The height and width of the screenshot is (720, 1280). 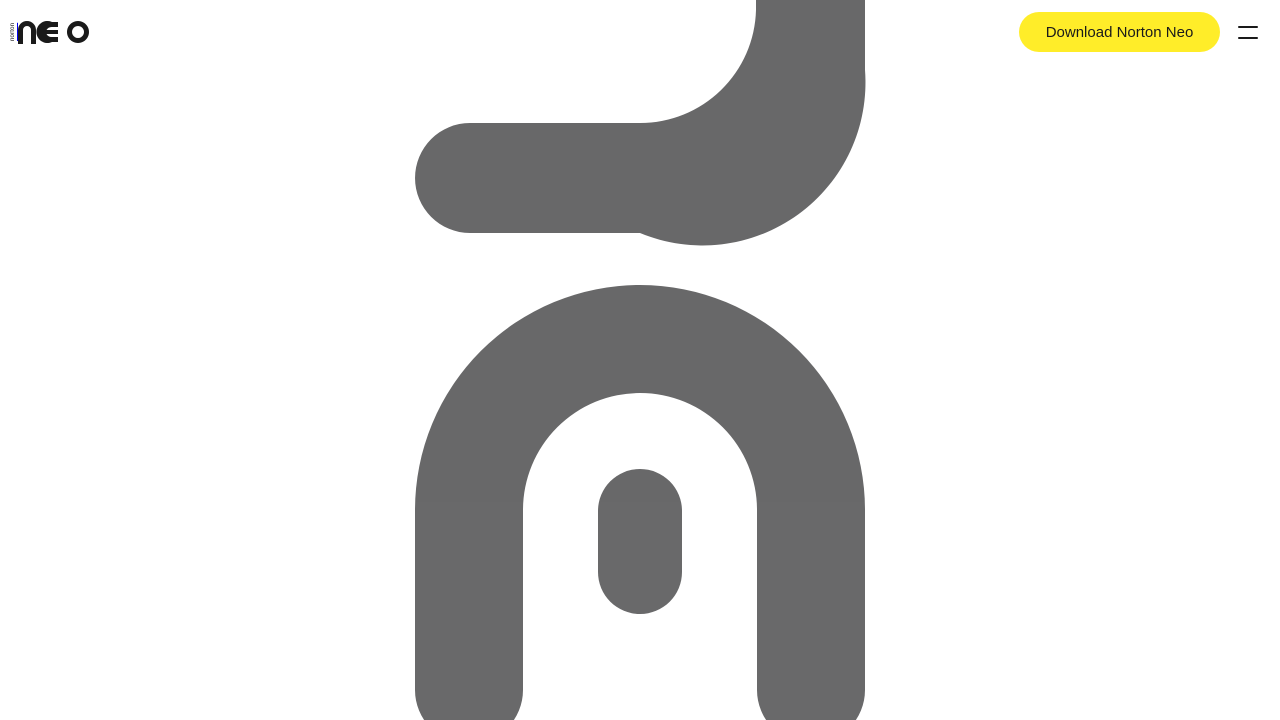 I want to click on menu-button, so click(x=1248, y=32).